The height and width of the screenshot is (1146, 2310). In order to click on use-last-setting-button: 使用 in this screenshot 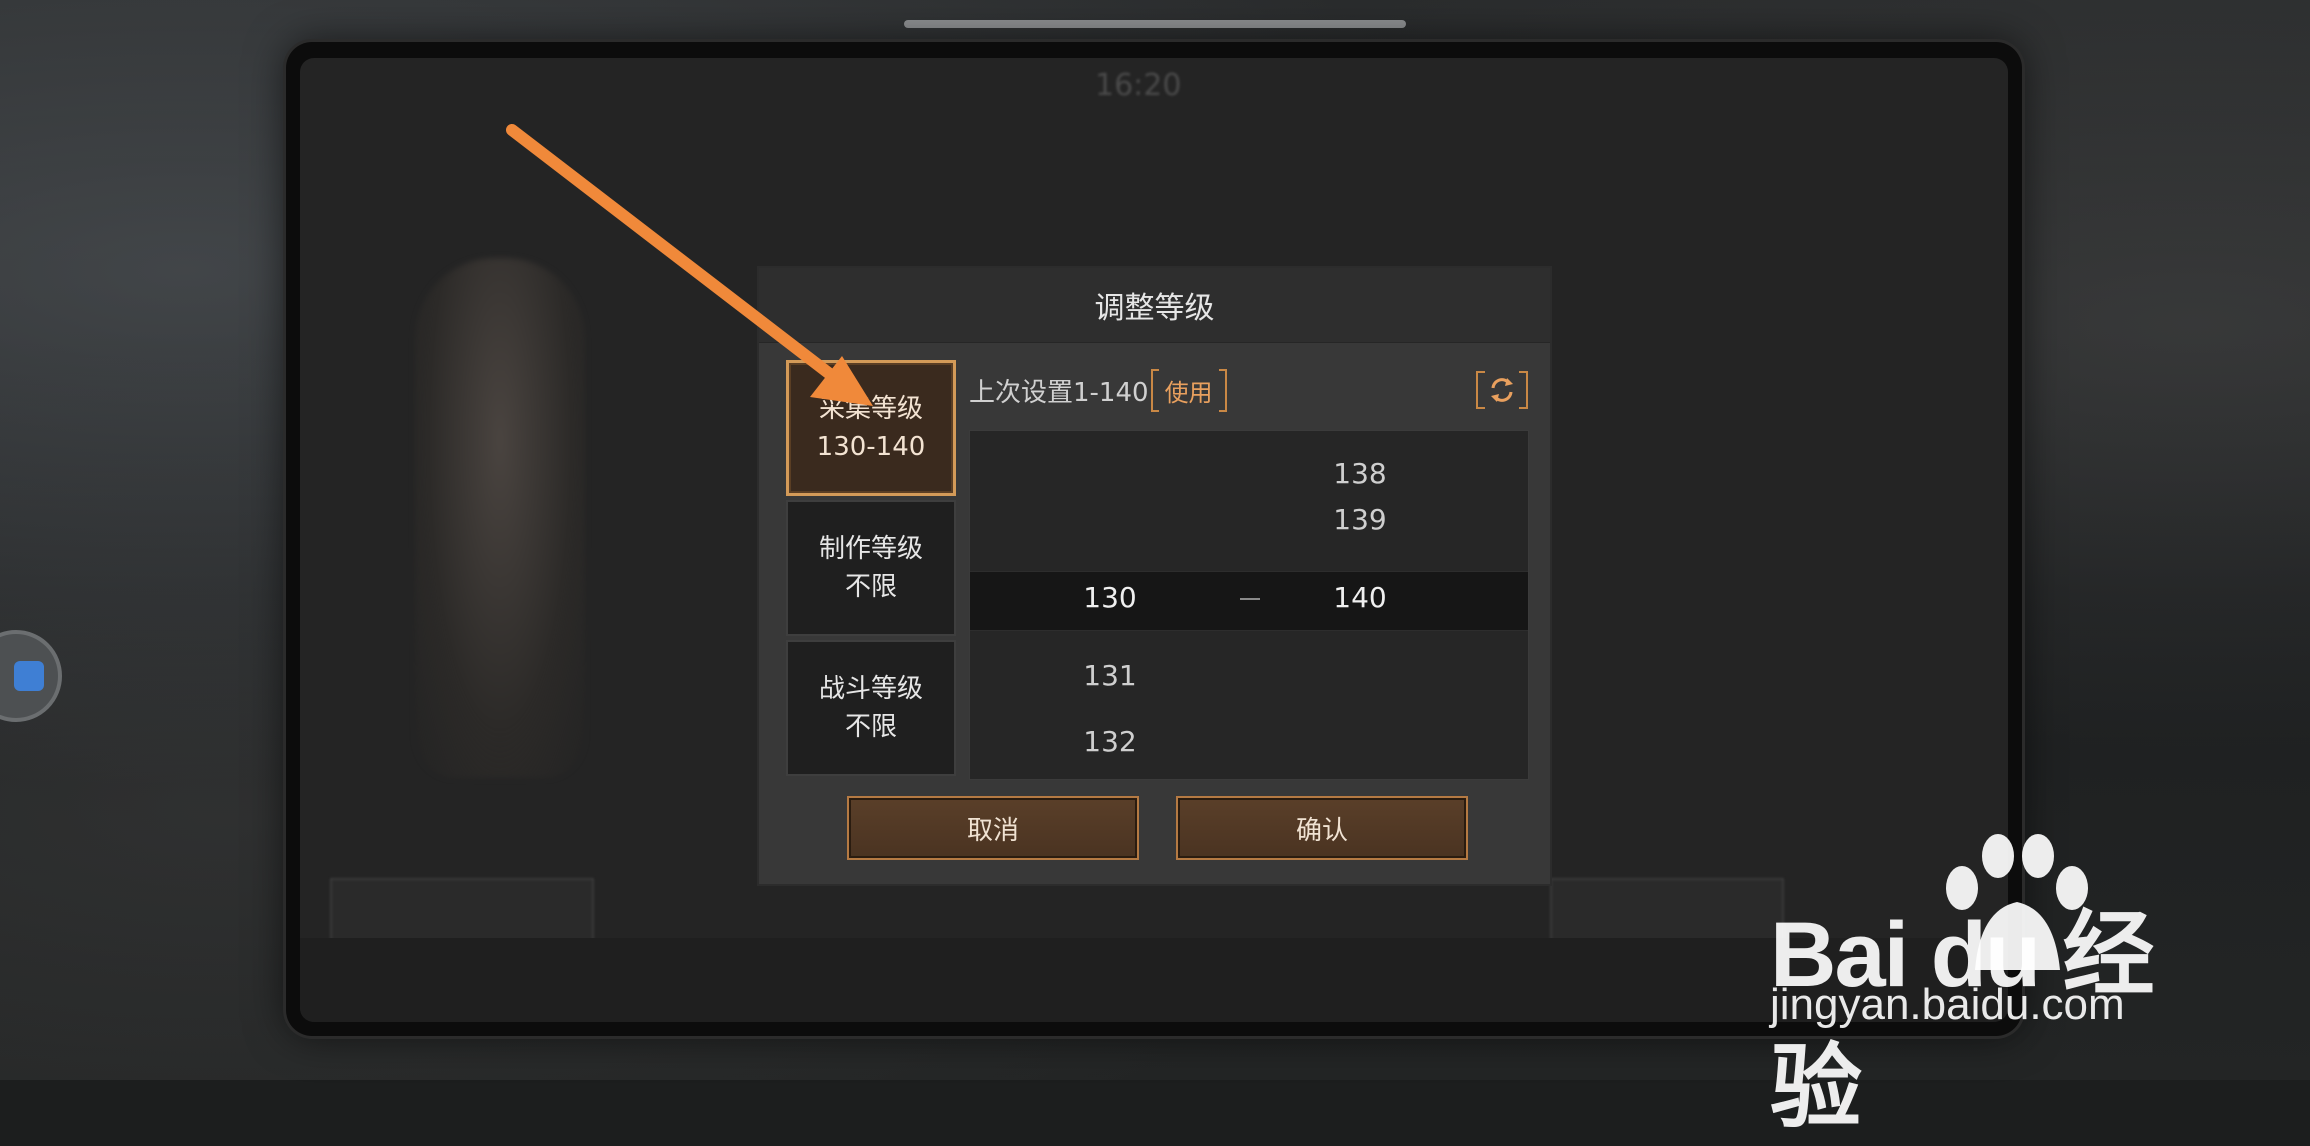, I will do `click(1188, 390)`.